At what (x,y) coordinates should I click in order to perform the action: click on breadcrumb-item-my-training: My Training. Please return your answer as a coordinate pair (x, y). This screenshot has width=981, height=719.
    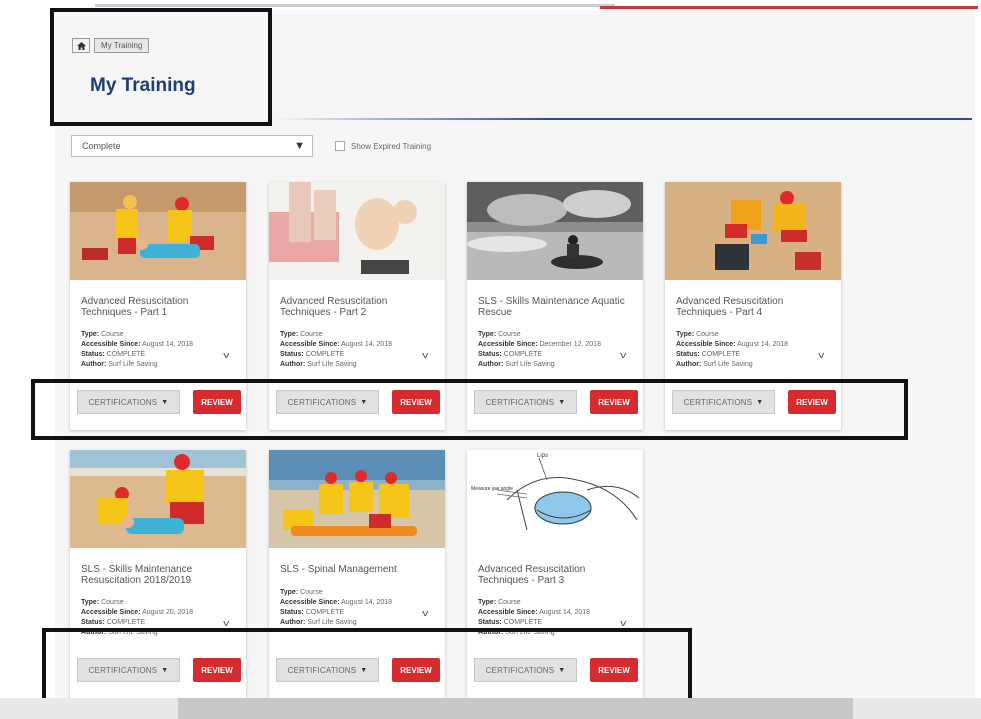
    Looking at the image, I should click on (122, 45).